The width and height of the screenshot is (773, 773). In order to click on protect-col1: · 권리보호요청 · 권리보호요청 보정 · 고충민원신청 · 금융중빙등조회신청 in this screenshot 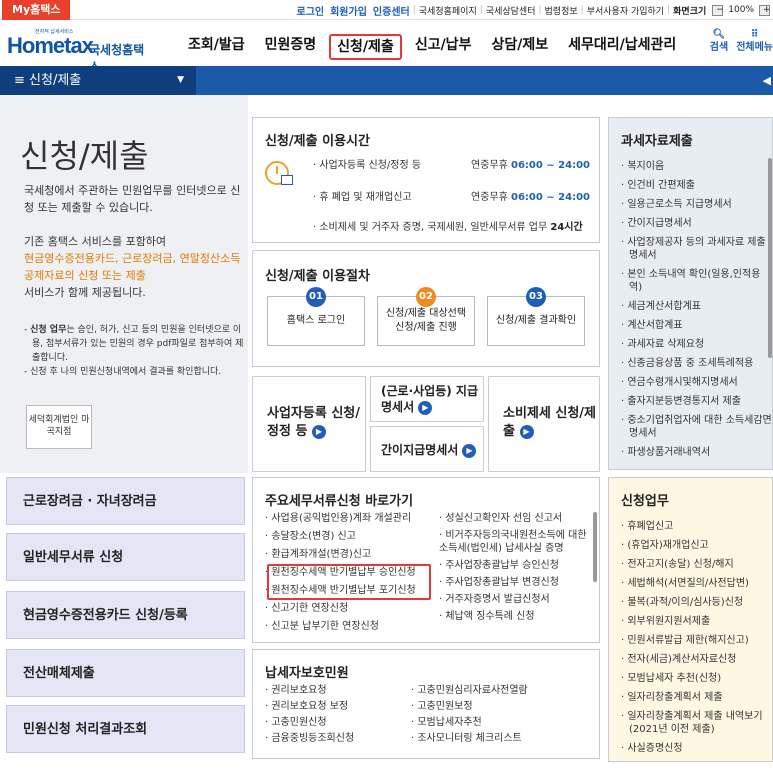, I will do `click(340, 716)`.